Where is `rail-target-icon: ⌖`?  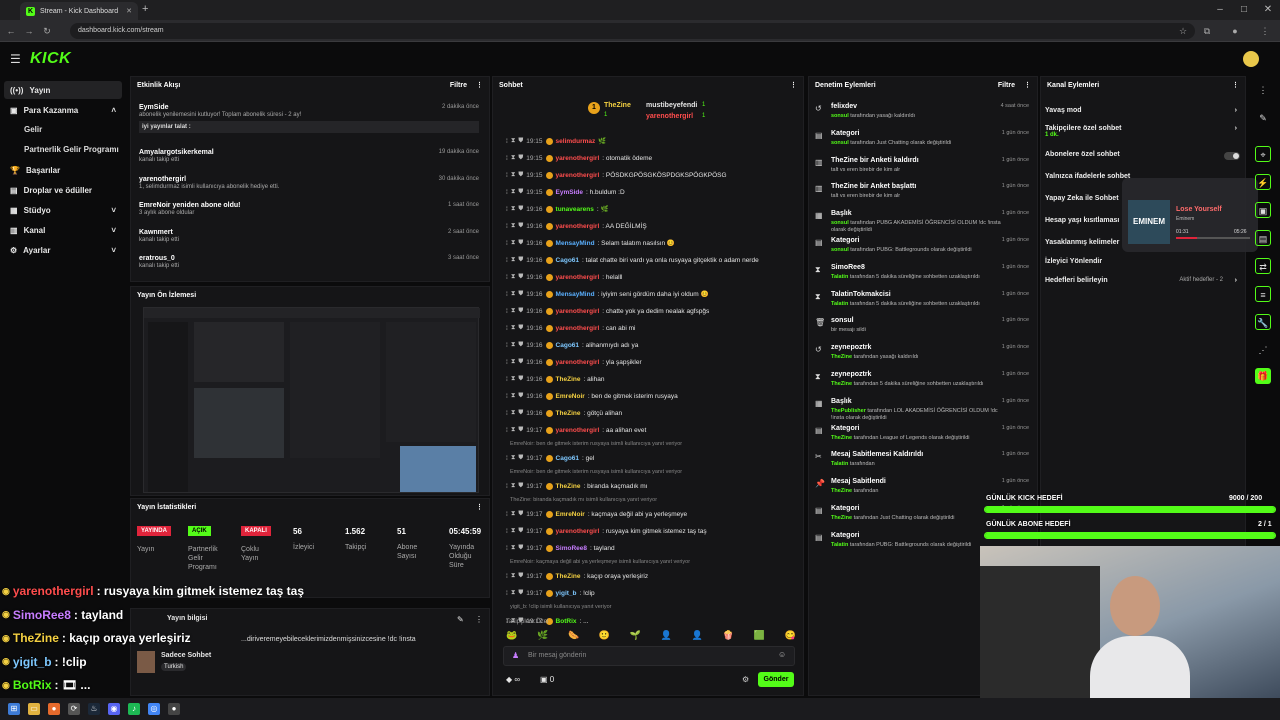
rail-target-icon: ⌖ is located at coordinates (1263, 154).